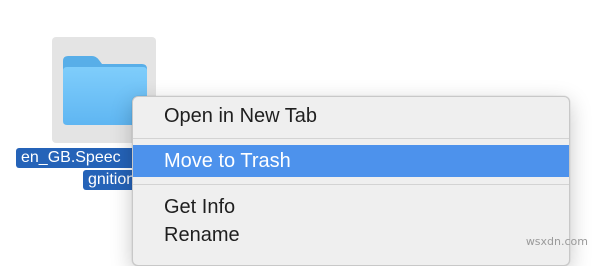 This screenshot has height=266, width=600. I want to click on watermark: wsxdn.com, so click(556, 241).